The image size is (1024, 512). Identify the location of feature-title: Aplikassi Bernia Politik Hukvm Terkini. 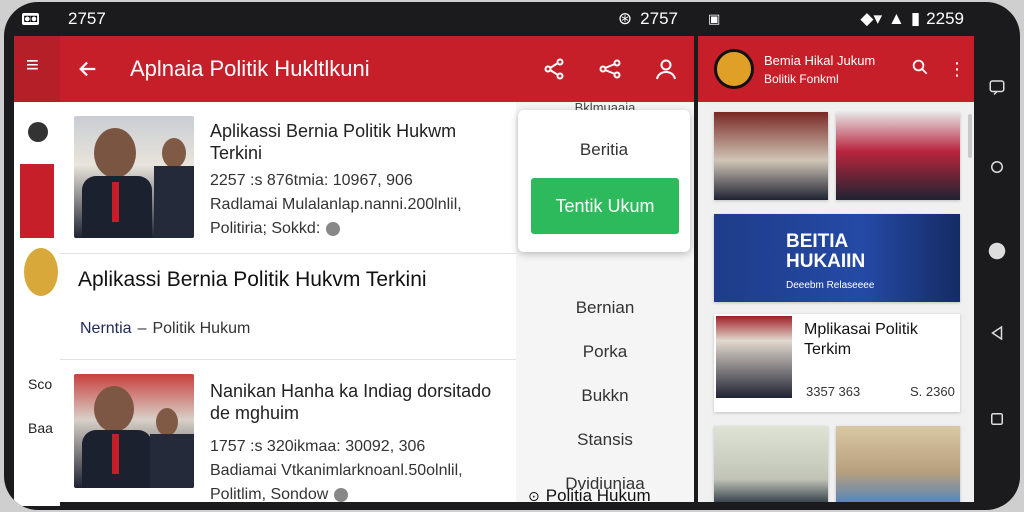
(252, 279).